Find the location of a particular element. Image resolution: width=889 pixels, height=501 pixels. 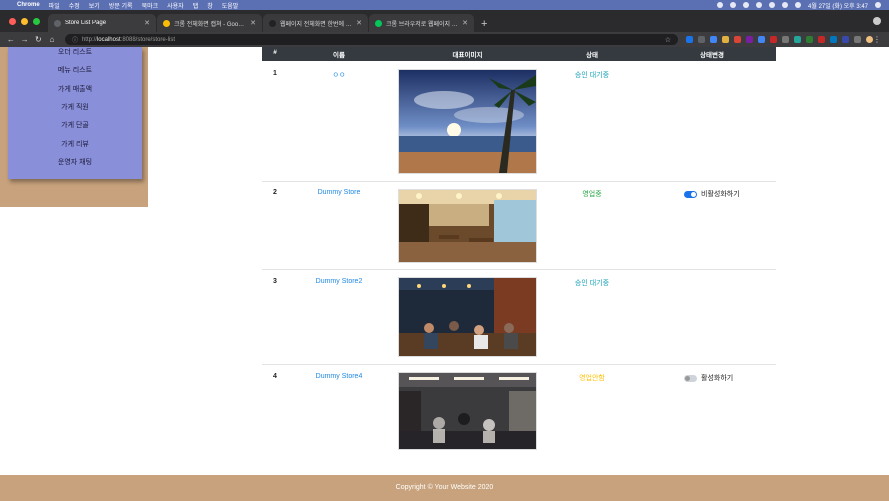

back-arrow-icon: ← is located at coordinates (11, 39).